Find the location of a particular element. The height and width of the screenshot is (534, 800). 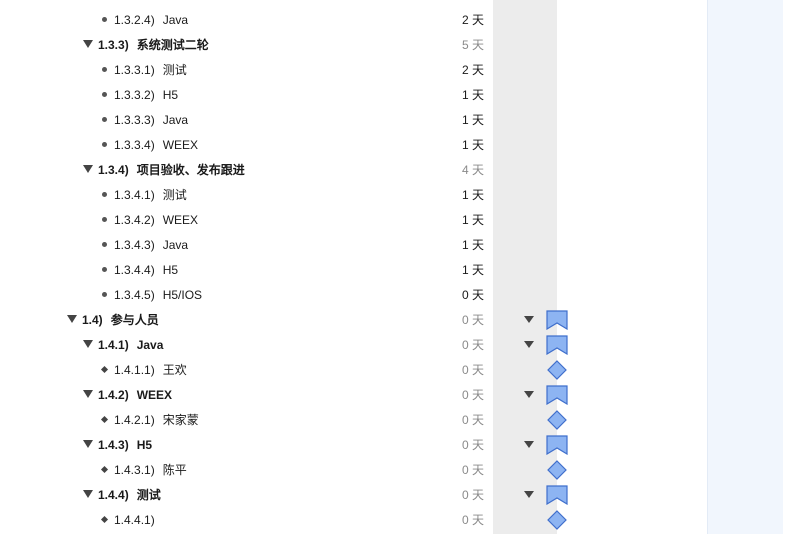

outline-row: 1.4.4) 测试 0 天 is located at coordinates (400, 495).